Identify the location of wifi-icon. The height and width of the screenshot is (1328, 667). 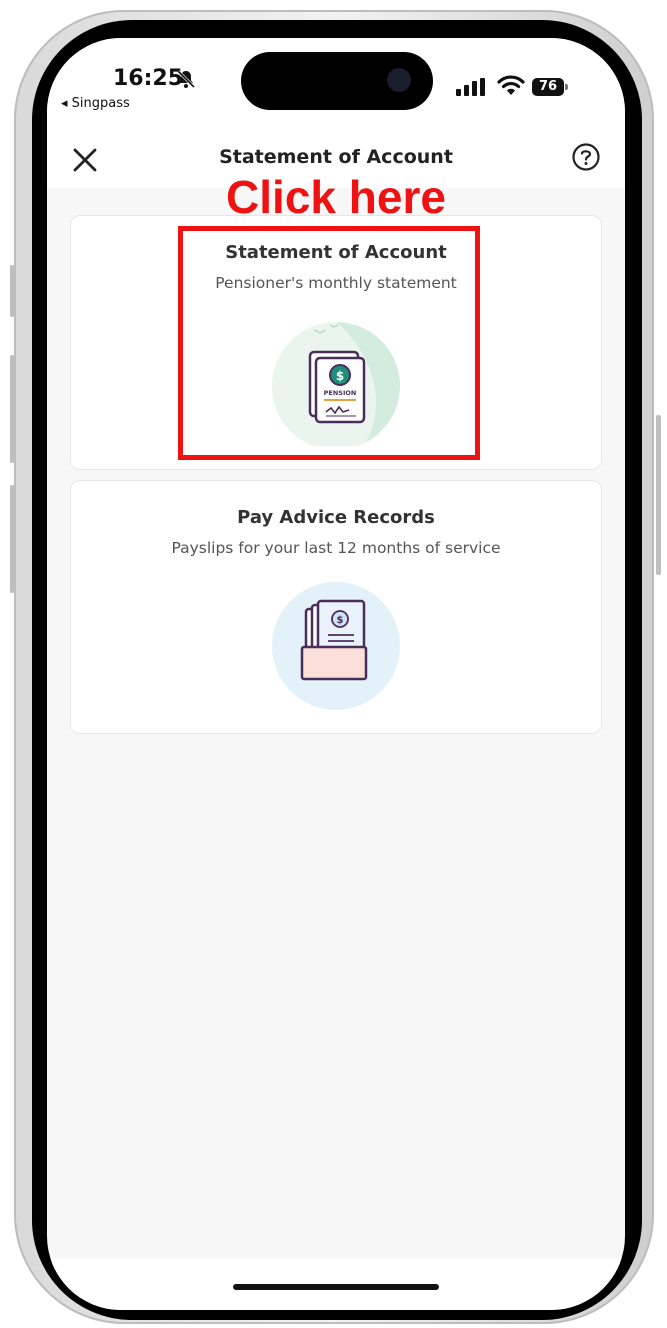
(511, 85).